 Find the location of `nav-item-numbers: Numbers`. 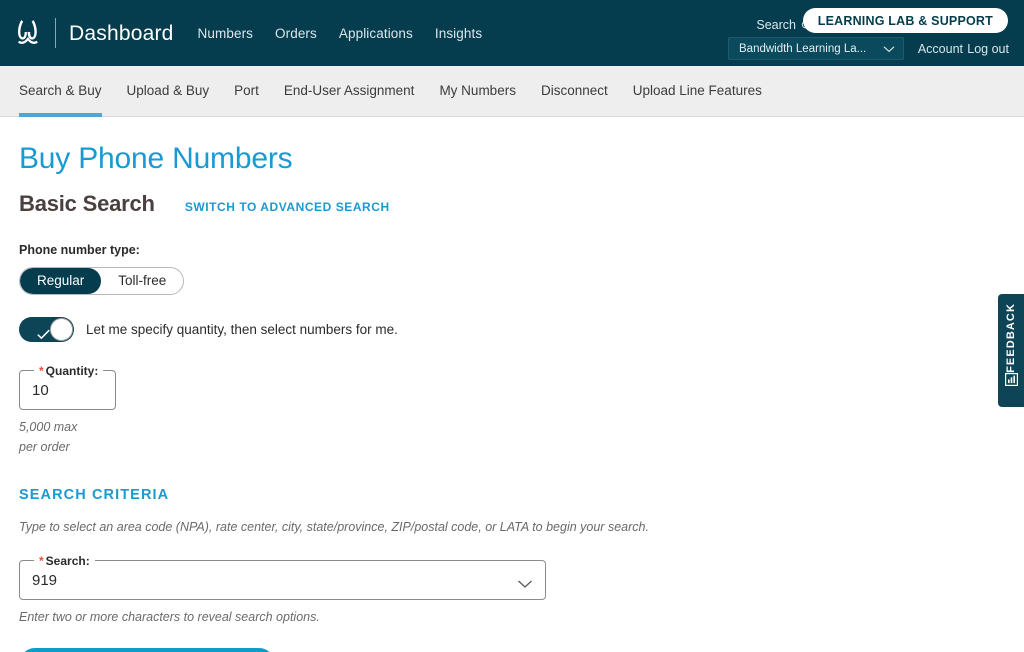

nav-item-numbers: Numbers is located at coordinates (225, 34).